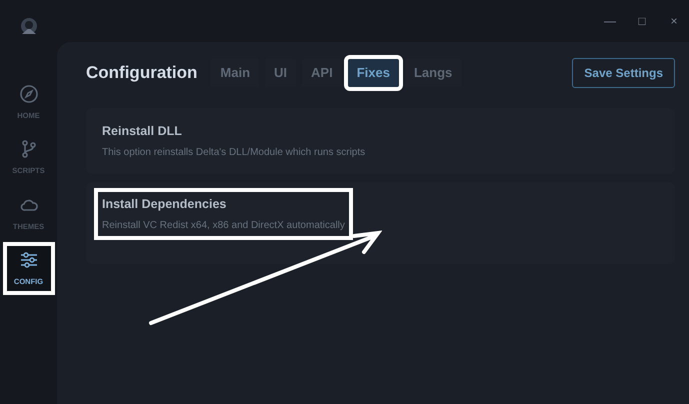 The height and width of the screenshot is (404, 689). What do you see at coordinates (28, 94) in the screenshot?
I see `compass-icon` at bounding box center [28, 94].